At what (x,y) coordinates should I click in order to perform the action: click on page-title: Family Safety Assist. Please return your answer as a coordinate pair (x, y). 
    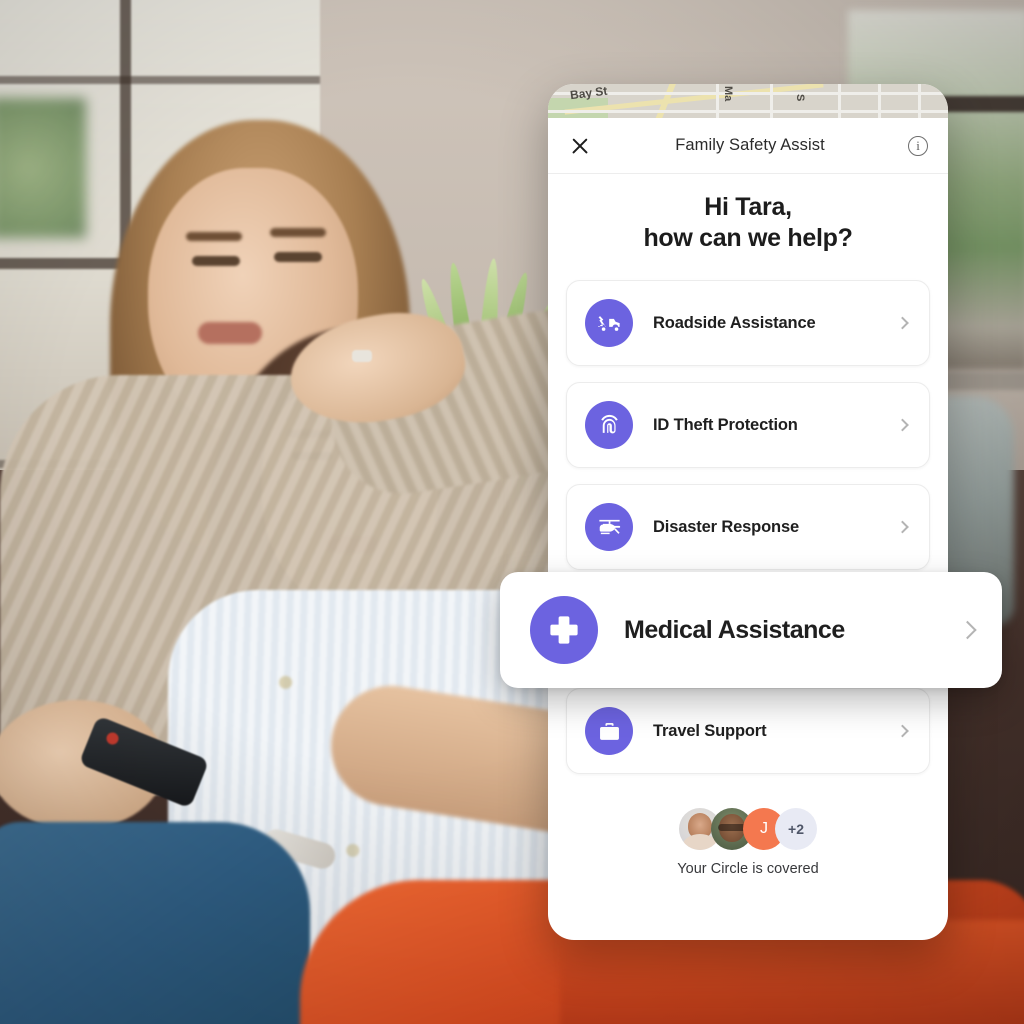
    Looking at the image, I should click on (750, 145).